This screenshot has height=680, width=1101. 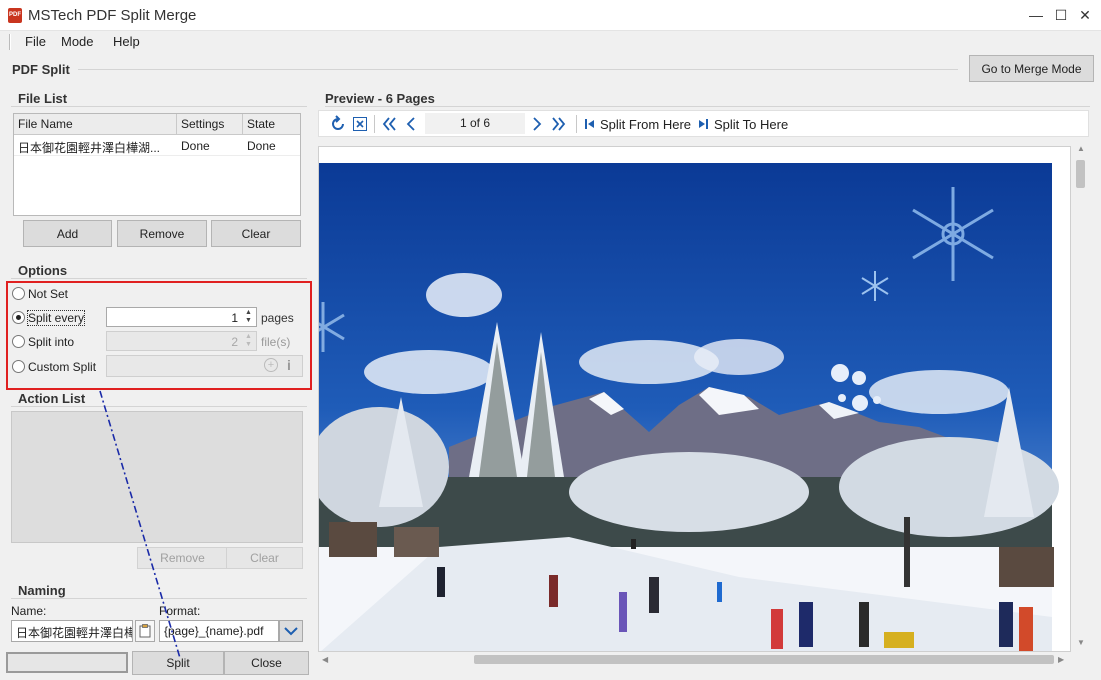 I want to click on options-title: Options, so click(x=43, y=270).